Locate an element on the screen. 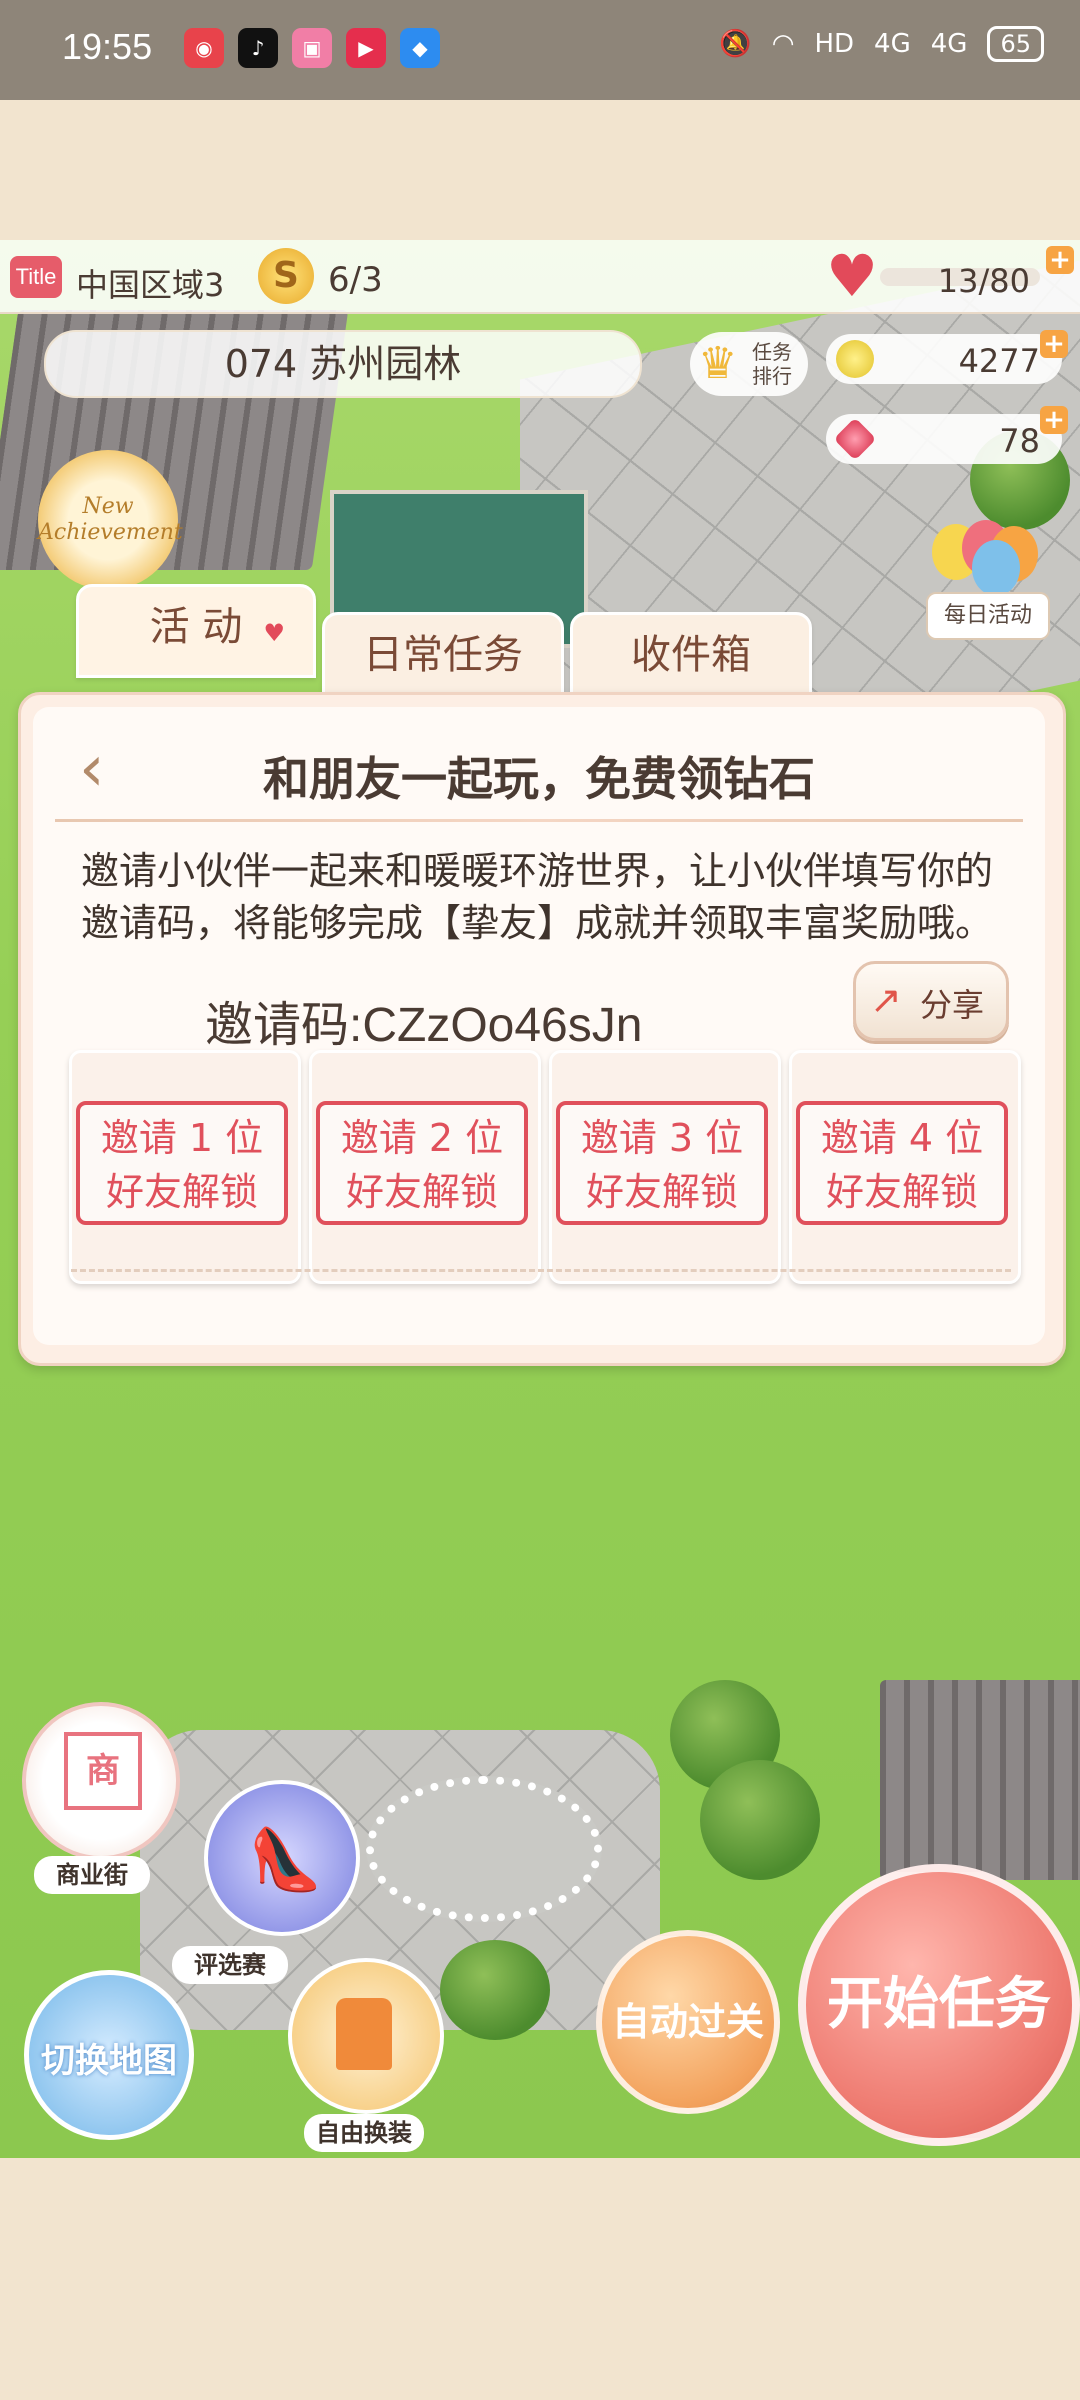 The height and width of the screenshot is (2400, 1080). mute-icon: 🔕 is located at coordinates (735, 44).